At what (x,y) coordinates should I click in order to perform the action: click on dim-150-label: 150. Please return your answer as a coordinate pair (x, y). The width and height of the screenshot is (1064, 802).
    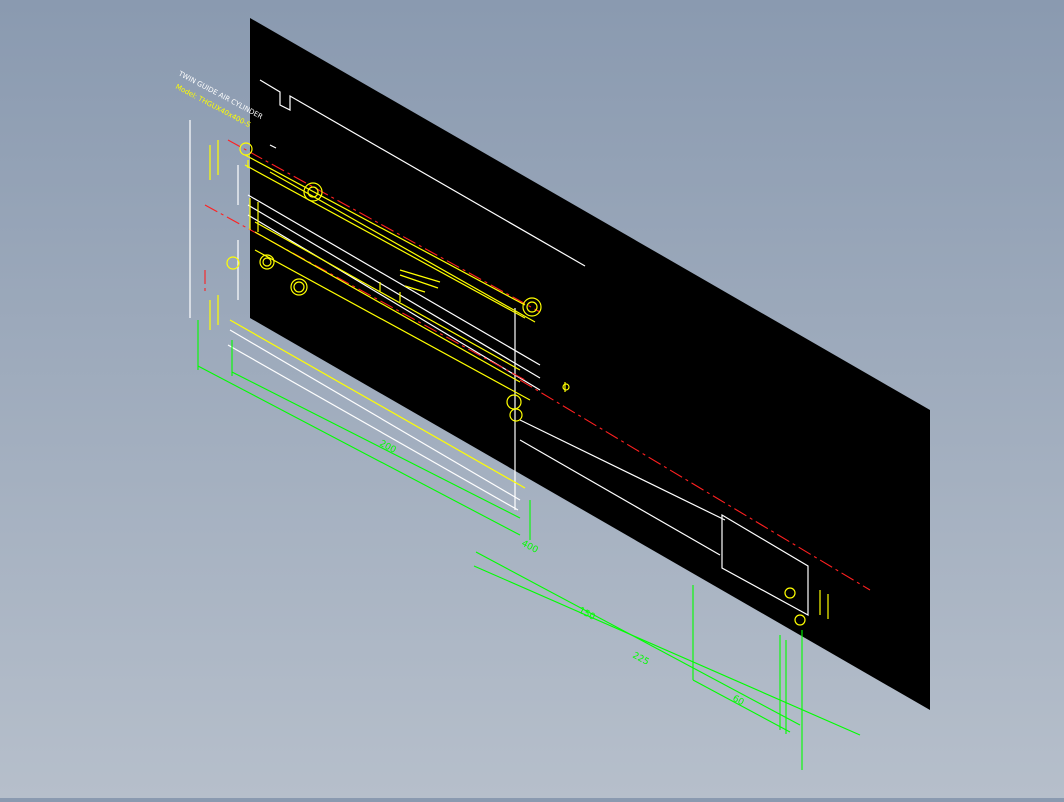
    Looking at the image, I should click on (587, 614).